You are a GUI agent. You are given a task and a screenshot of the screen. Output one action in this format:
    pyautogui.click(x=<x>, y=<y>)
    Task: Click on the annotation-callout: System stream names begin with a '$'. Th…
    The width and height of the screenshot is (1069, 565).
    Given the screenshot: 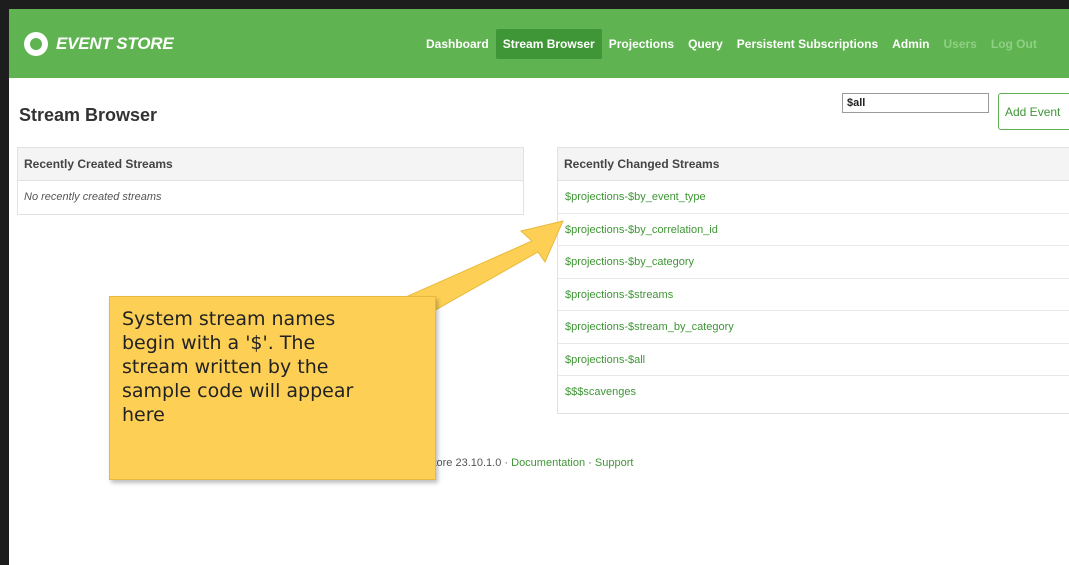 What is the action you would take?
    pyautogui.click(x=272, y=388)
    